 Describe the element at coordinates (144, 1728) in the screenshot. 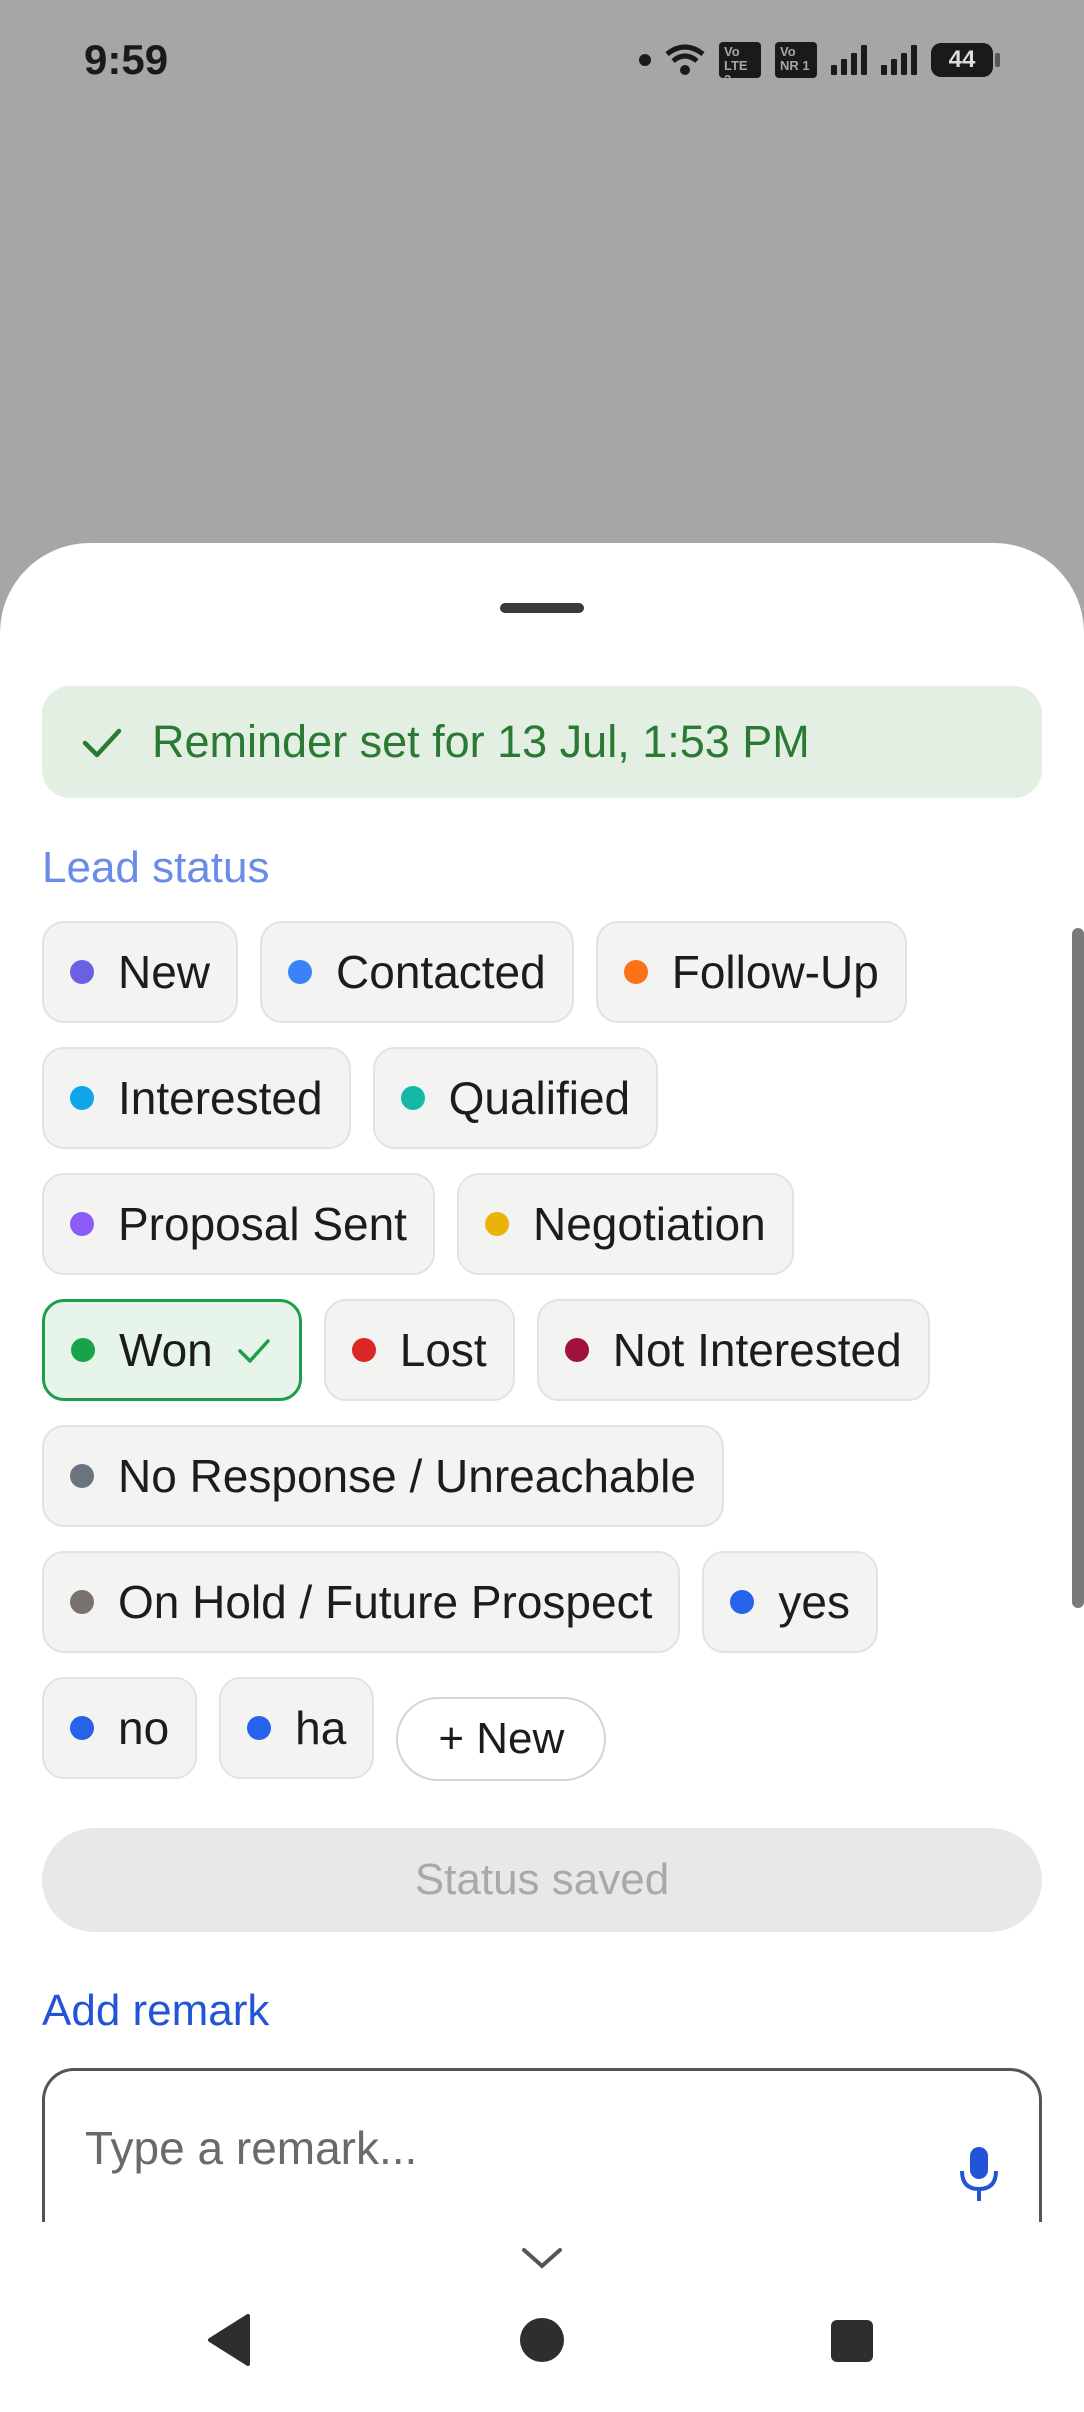

I see `status-chip-label: no` at that location.